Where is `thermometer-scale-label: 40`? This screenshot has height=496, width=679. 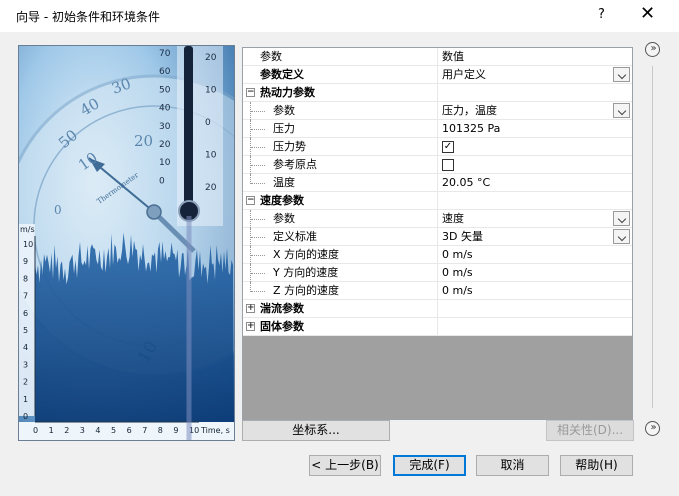 thermometer-scale-label: 40 is located at coordinates (165, 109).